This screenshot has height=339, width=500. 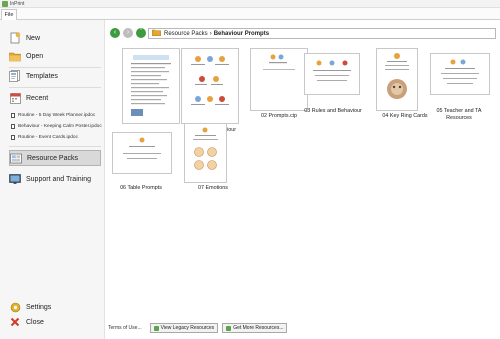 I want to click on contents-page-preview, so click(x=151, y=85).